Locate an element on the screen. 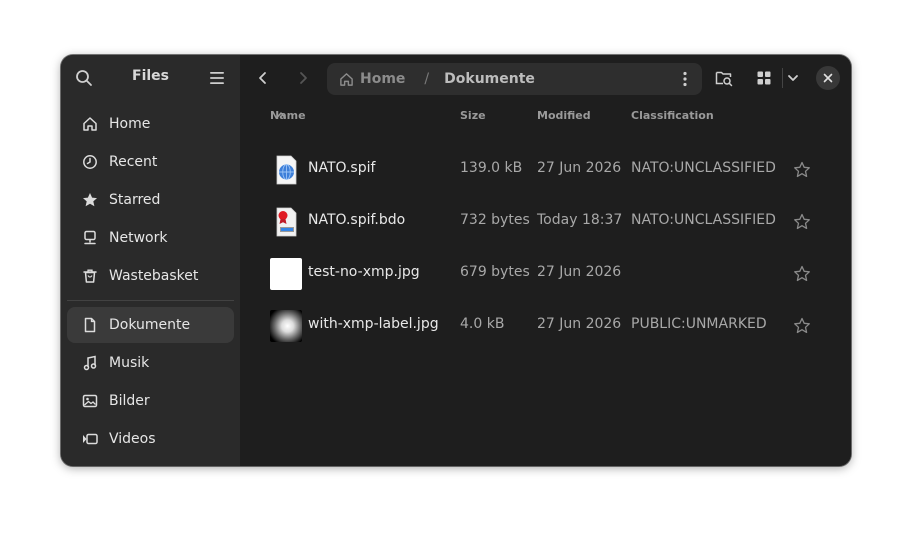 The height and width of the screenshot is (533, 912). file-name: with-xmp-label.jpg is located at coordinates (373, 324).